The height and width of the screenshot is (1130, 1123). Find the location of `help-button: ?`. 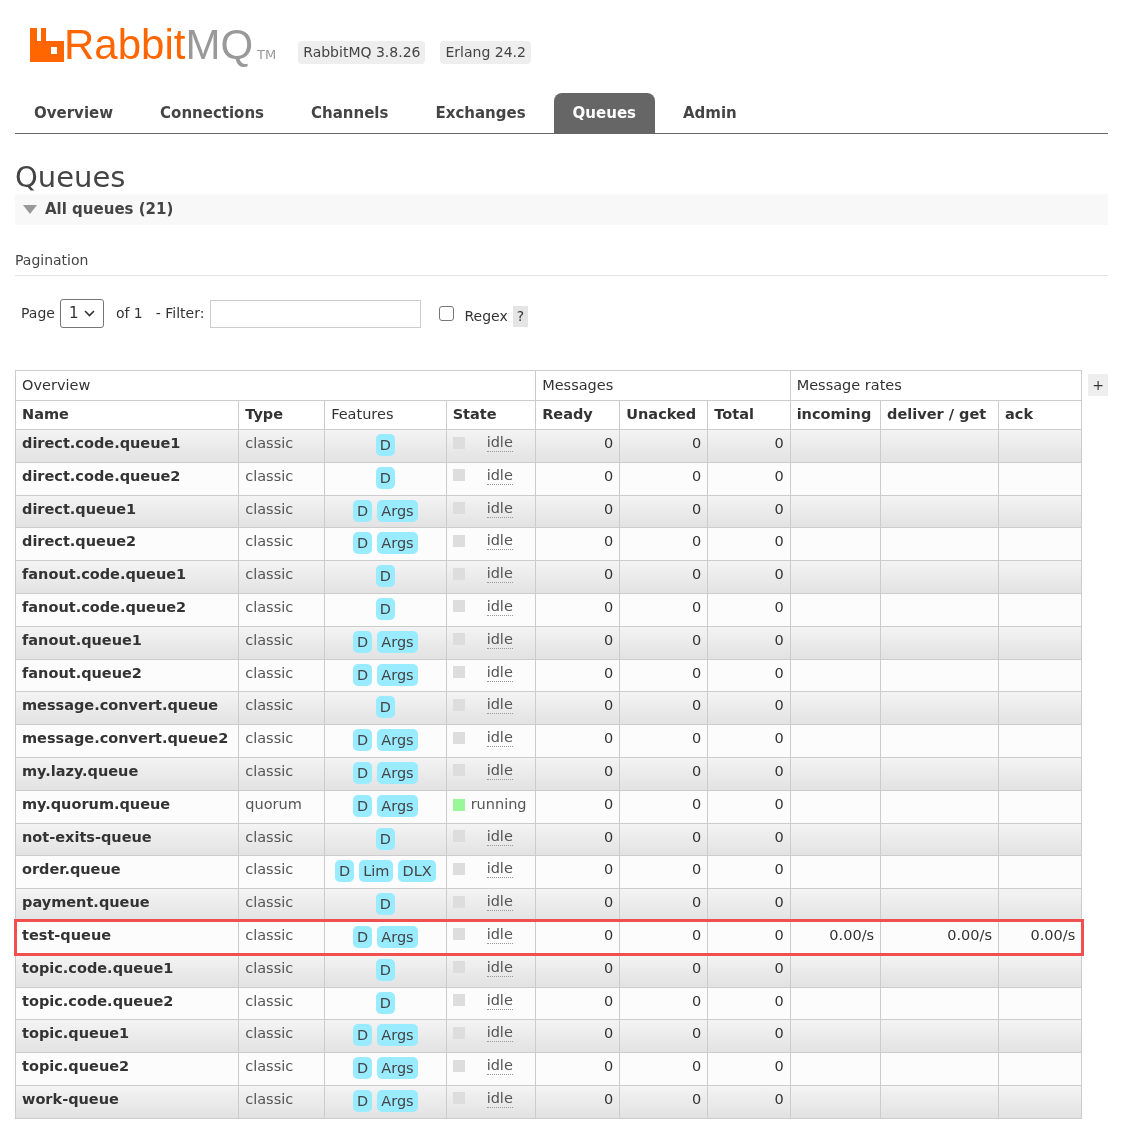

help-button: ? is located at coordinates (520, 316).